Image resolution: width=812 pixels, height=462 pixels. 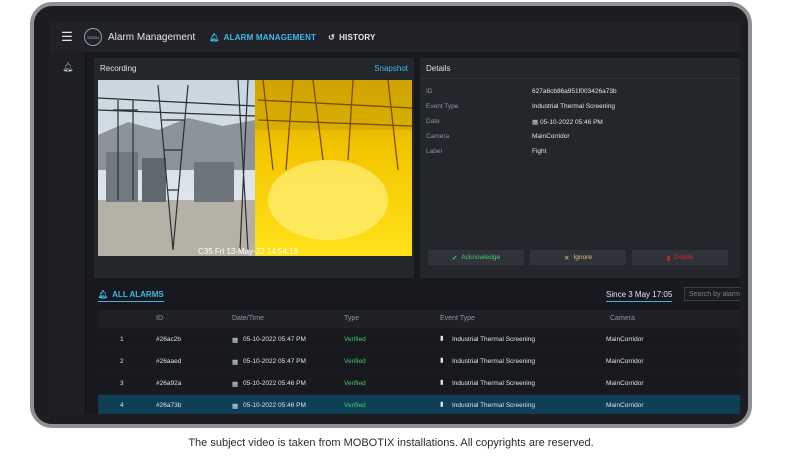 I want to click on details-divider, so click(x=580, y=78).